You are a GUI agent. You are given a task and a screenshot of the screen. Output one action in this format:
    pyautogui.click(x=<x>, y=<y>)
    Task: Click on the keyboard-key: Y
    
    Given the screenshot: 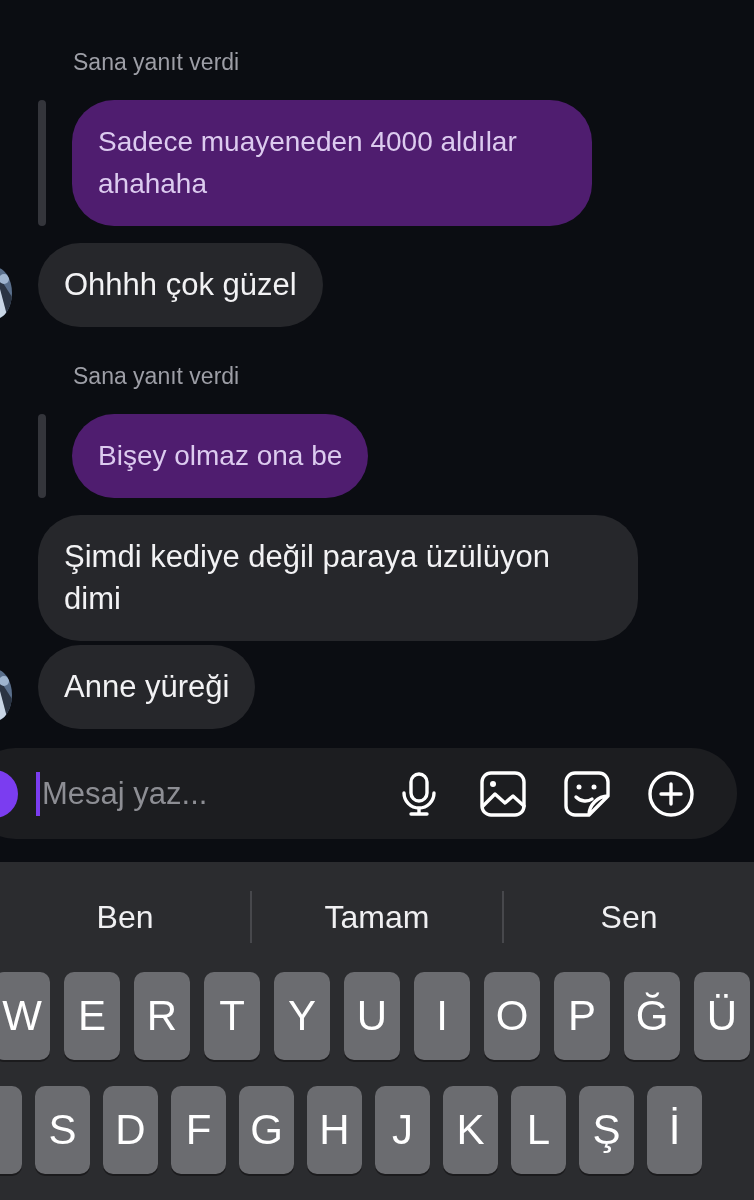 What is the action you would take?
    pyautogui.click(x=302, y=1016)
    